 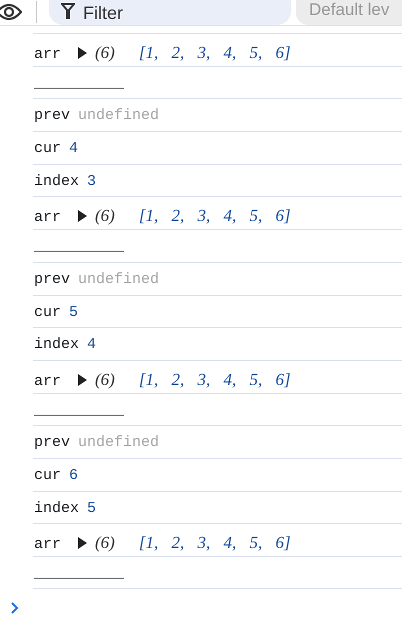 I want to click on prompt-chevron-icon, so click(x=14, y=608).